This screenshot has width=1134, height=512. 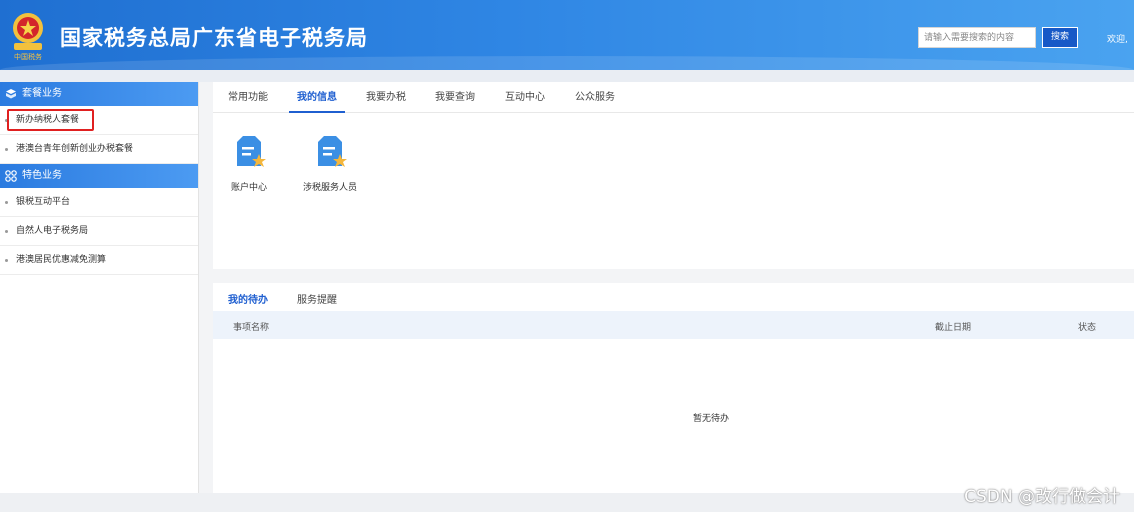 I want to click on site-title: 国家税务总局广东省电子税务局, so click(x=214, y=38).